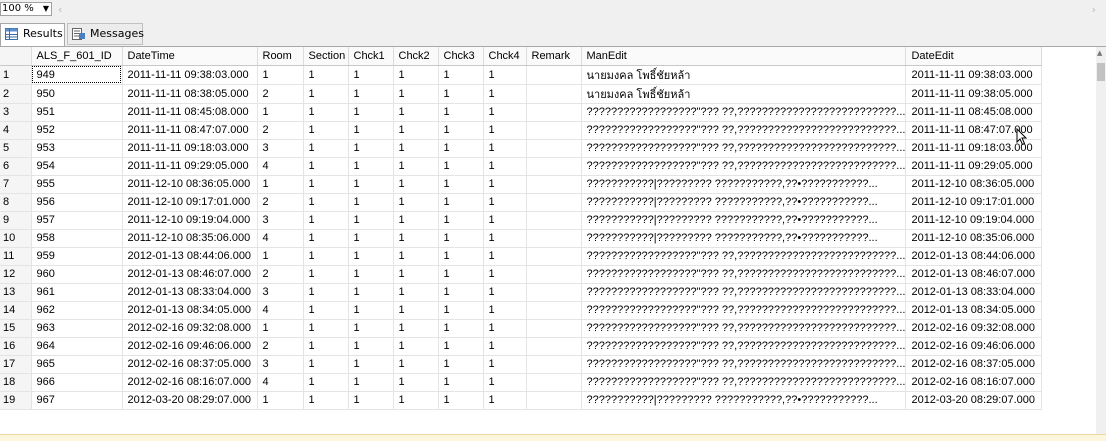 The width and height of the screenshot is (1106, 441). What do you see at coordinates (16, 256) in the screenshot?
I see `row-number-cell: 11` at bounding box center [16, 256].